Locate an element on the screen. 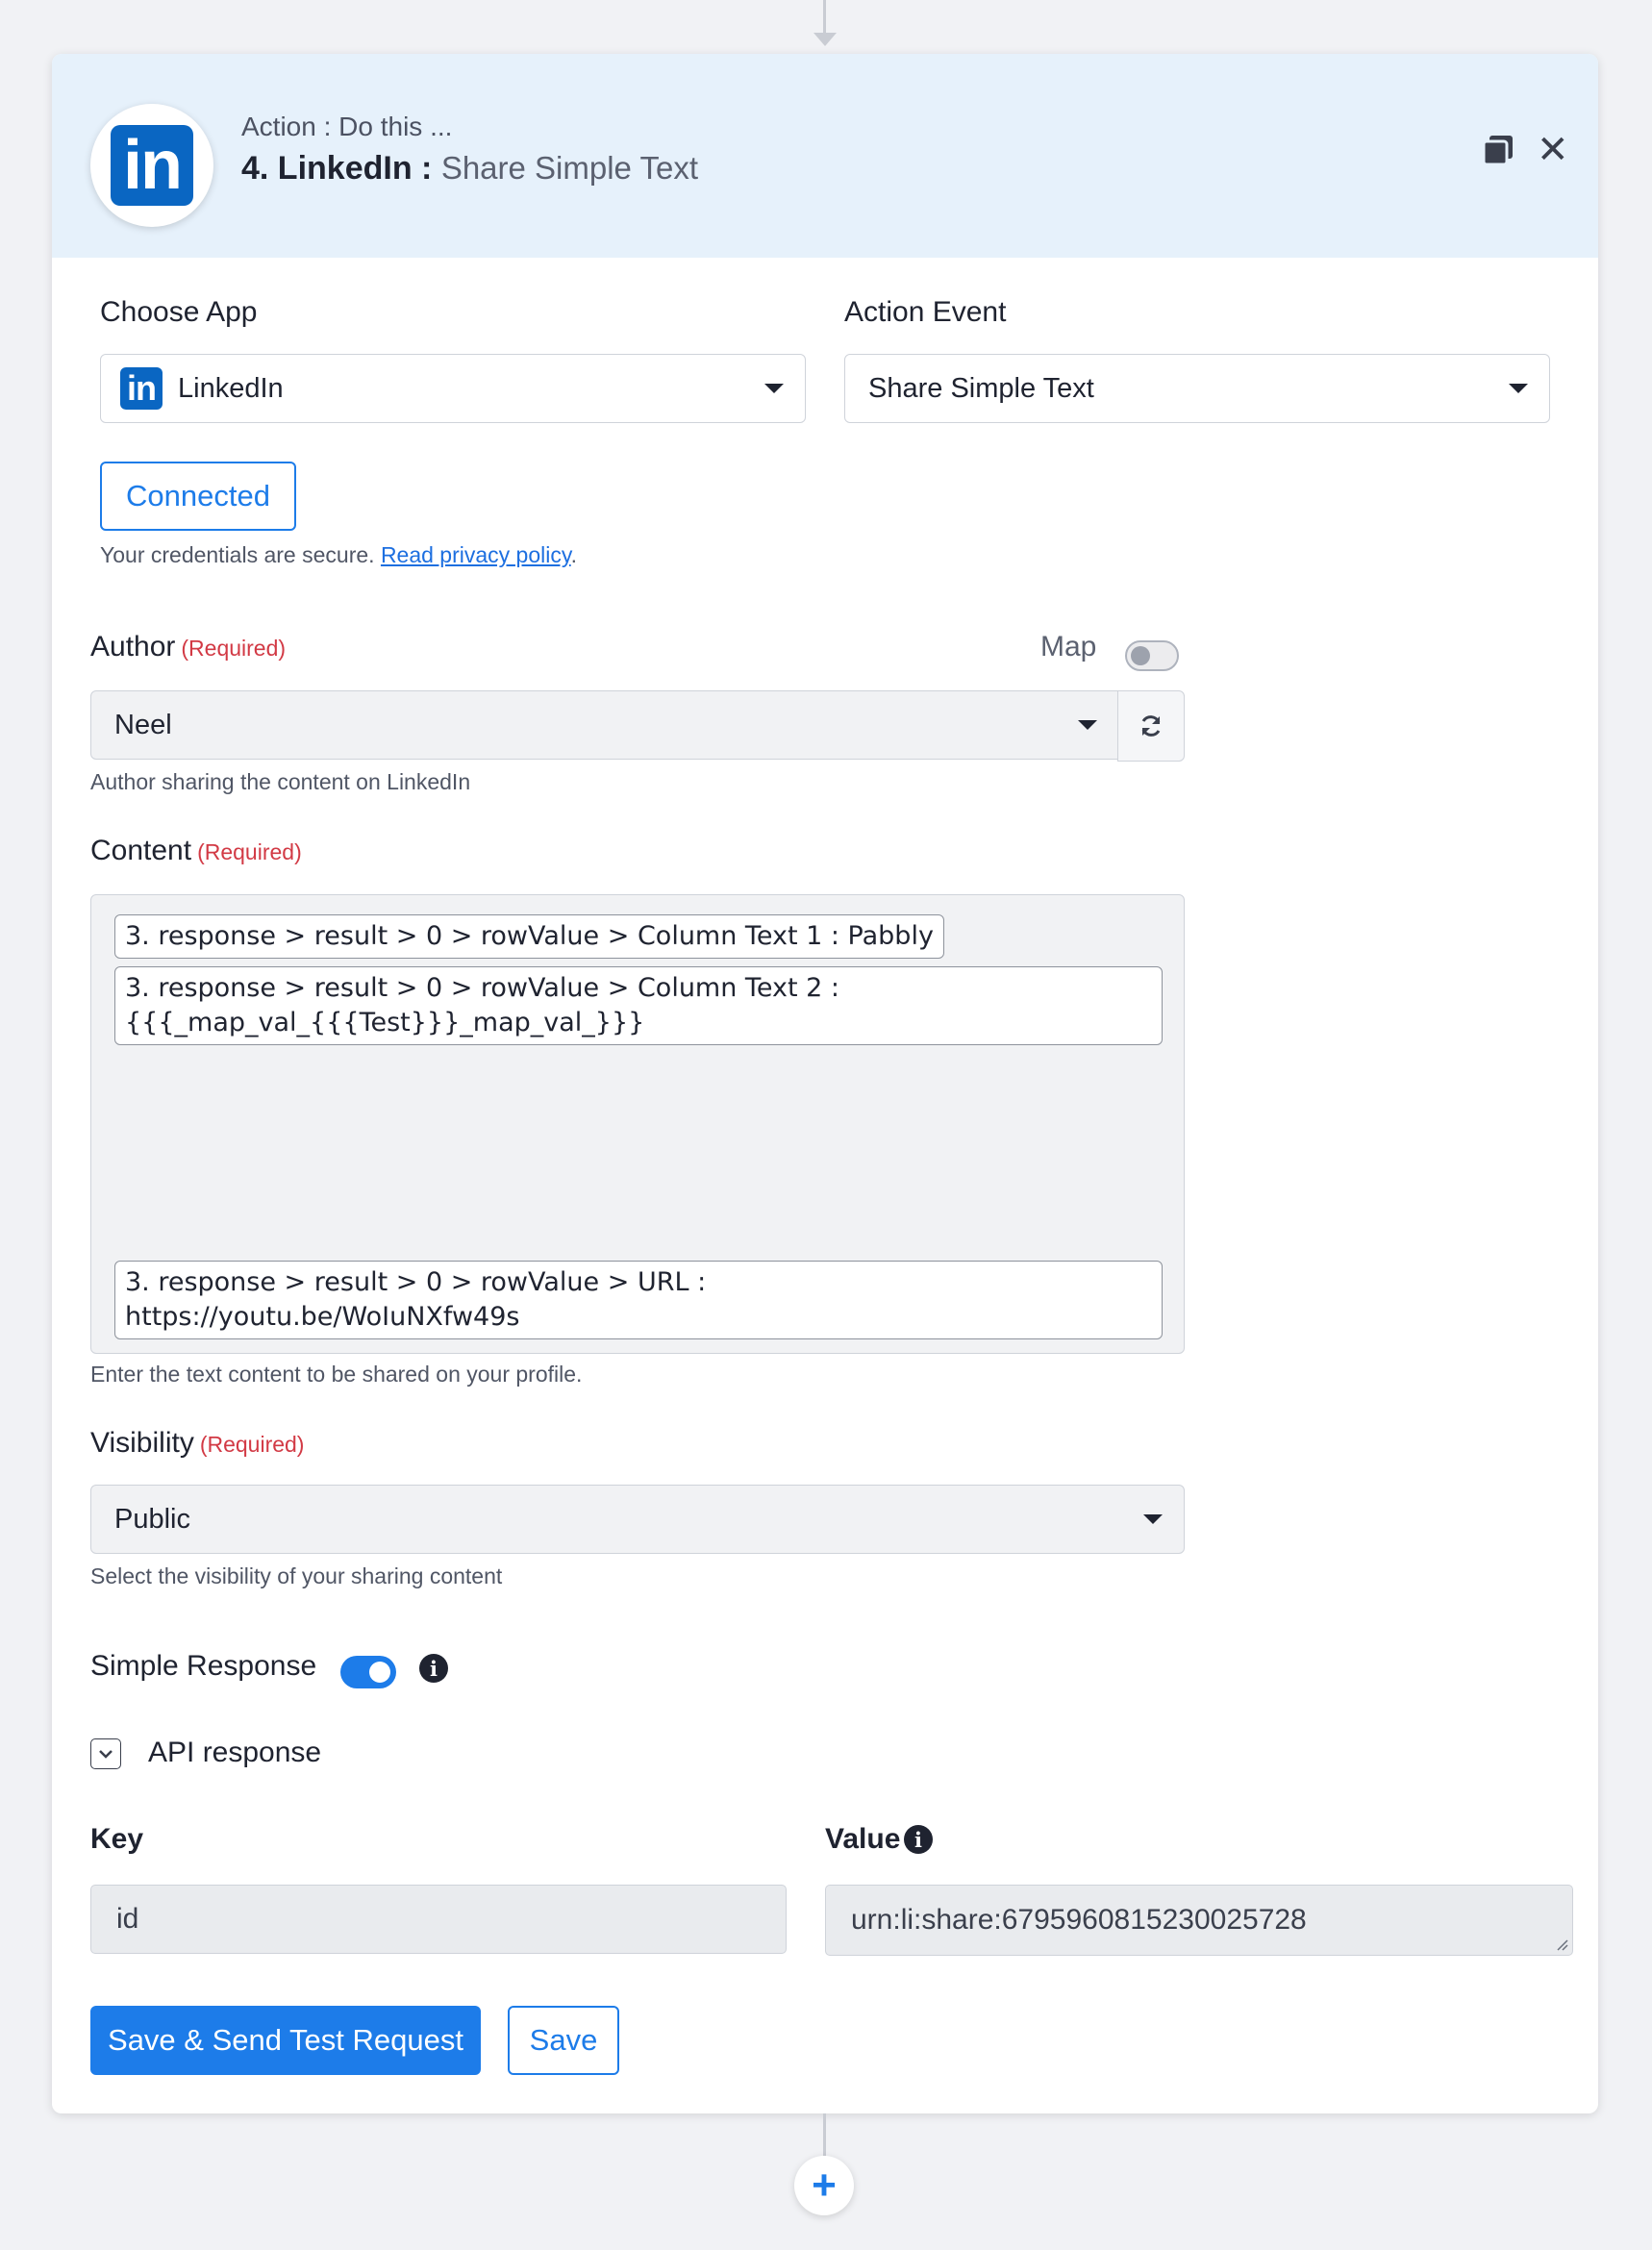 This screenshot has height=2250, width=1652. save-button: Save is located at coordinates (563, 2040).